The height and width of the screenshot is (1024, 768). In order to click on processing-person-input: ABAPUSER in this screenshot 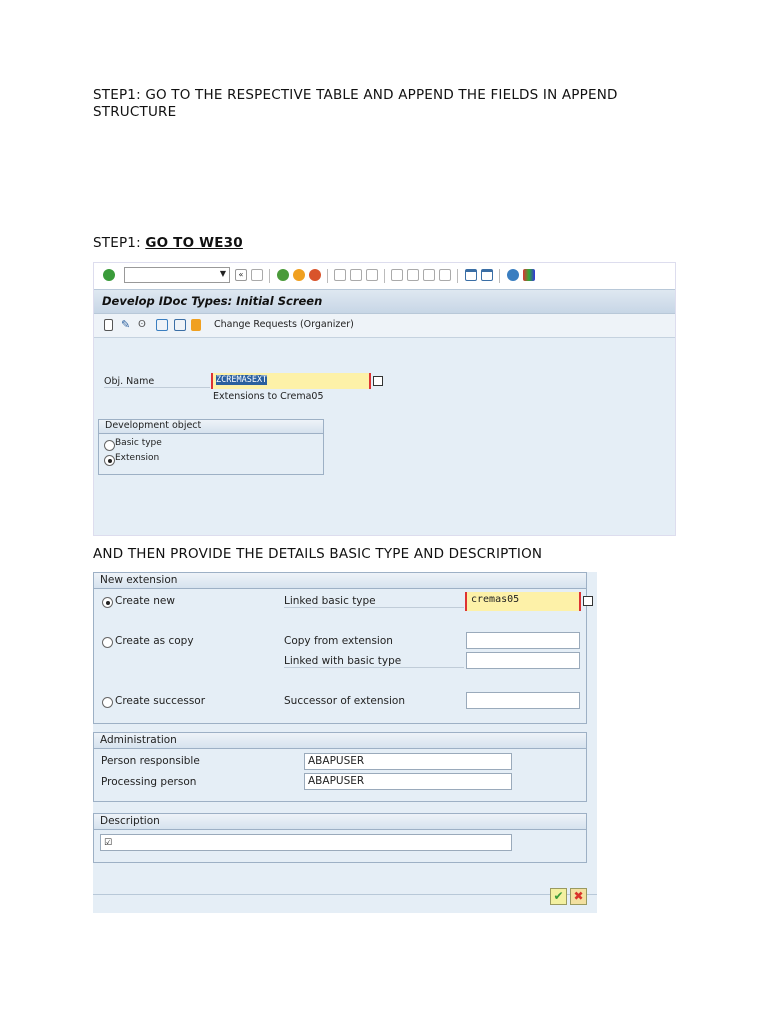, I will do `click(408, 781)`.